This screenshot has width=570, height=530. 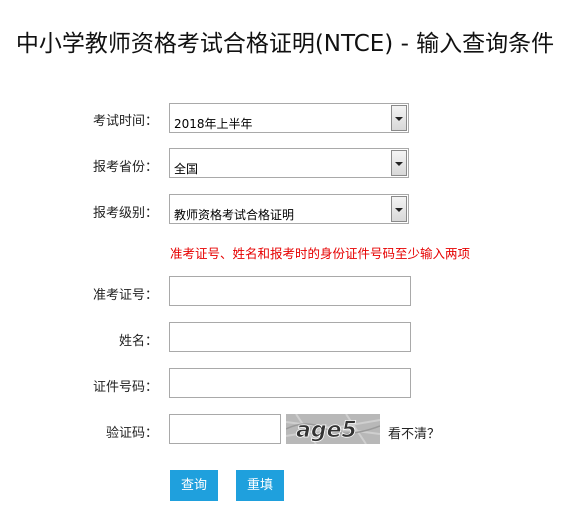 I want to click on admission-no-input, so click(x=290, y=291).